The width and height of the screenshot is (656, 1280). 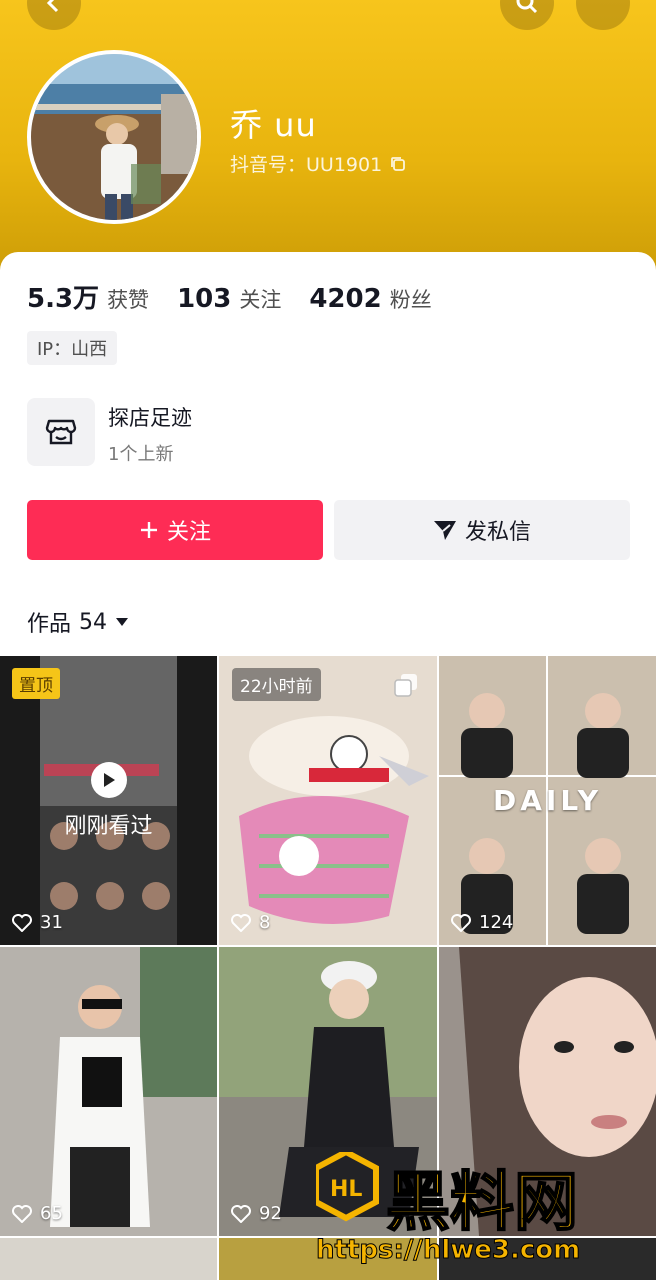 What do you see at coordinates (270, 1213) in the screenshot?
I see `like-count-value: 92` at bounding box center [270, 1213].